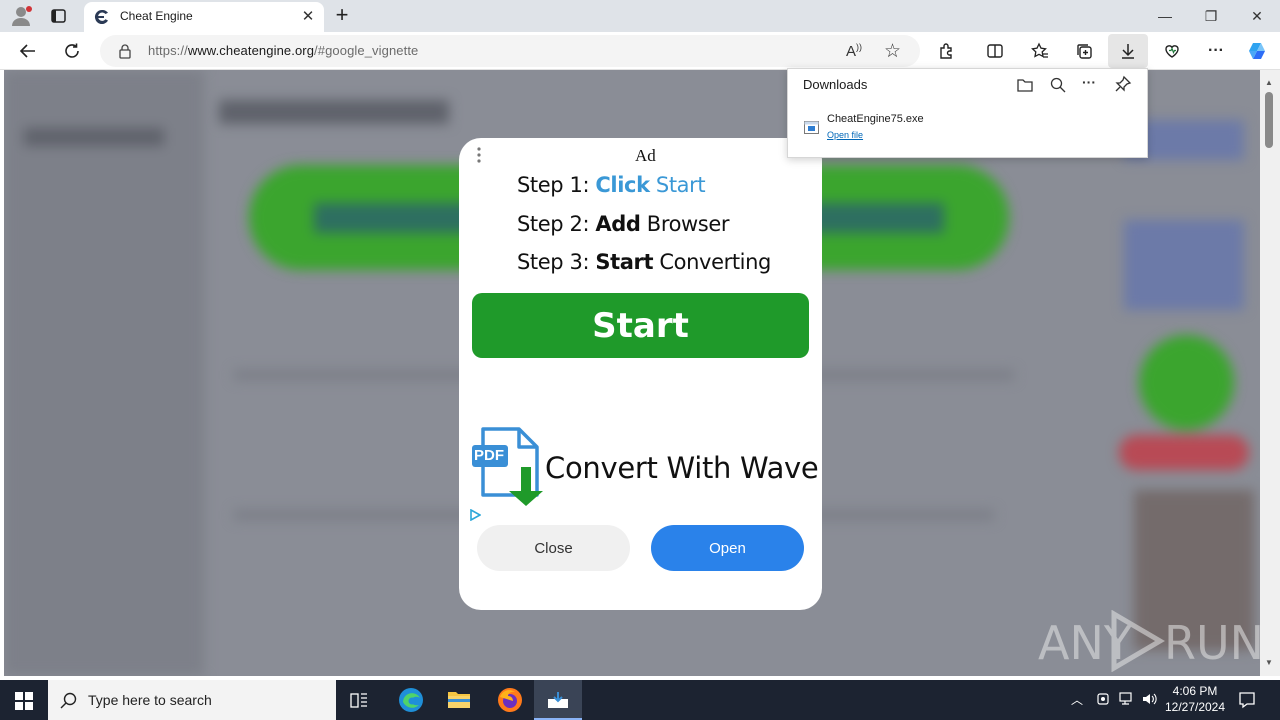  What do you see at coordinates (1269, 82) in the screenshot?
I see `scroll-up-icon: ▲` at bounding box center [1269, 82].